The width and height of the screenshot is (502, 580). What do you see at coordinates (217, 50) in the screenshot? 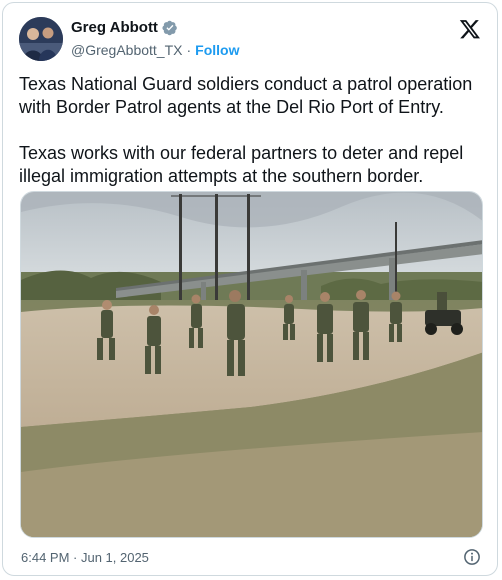
I see `follow-button: Follow` at bounding box center [217, 50].